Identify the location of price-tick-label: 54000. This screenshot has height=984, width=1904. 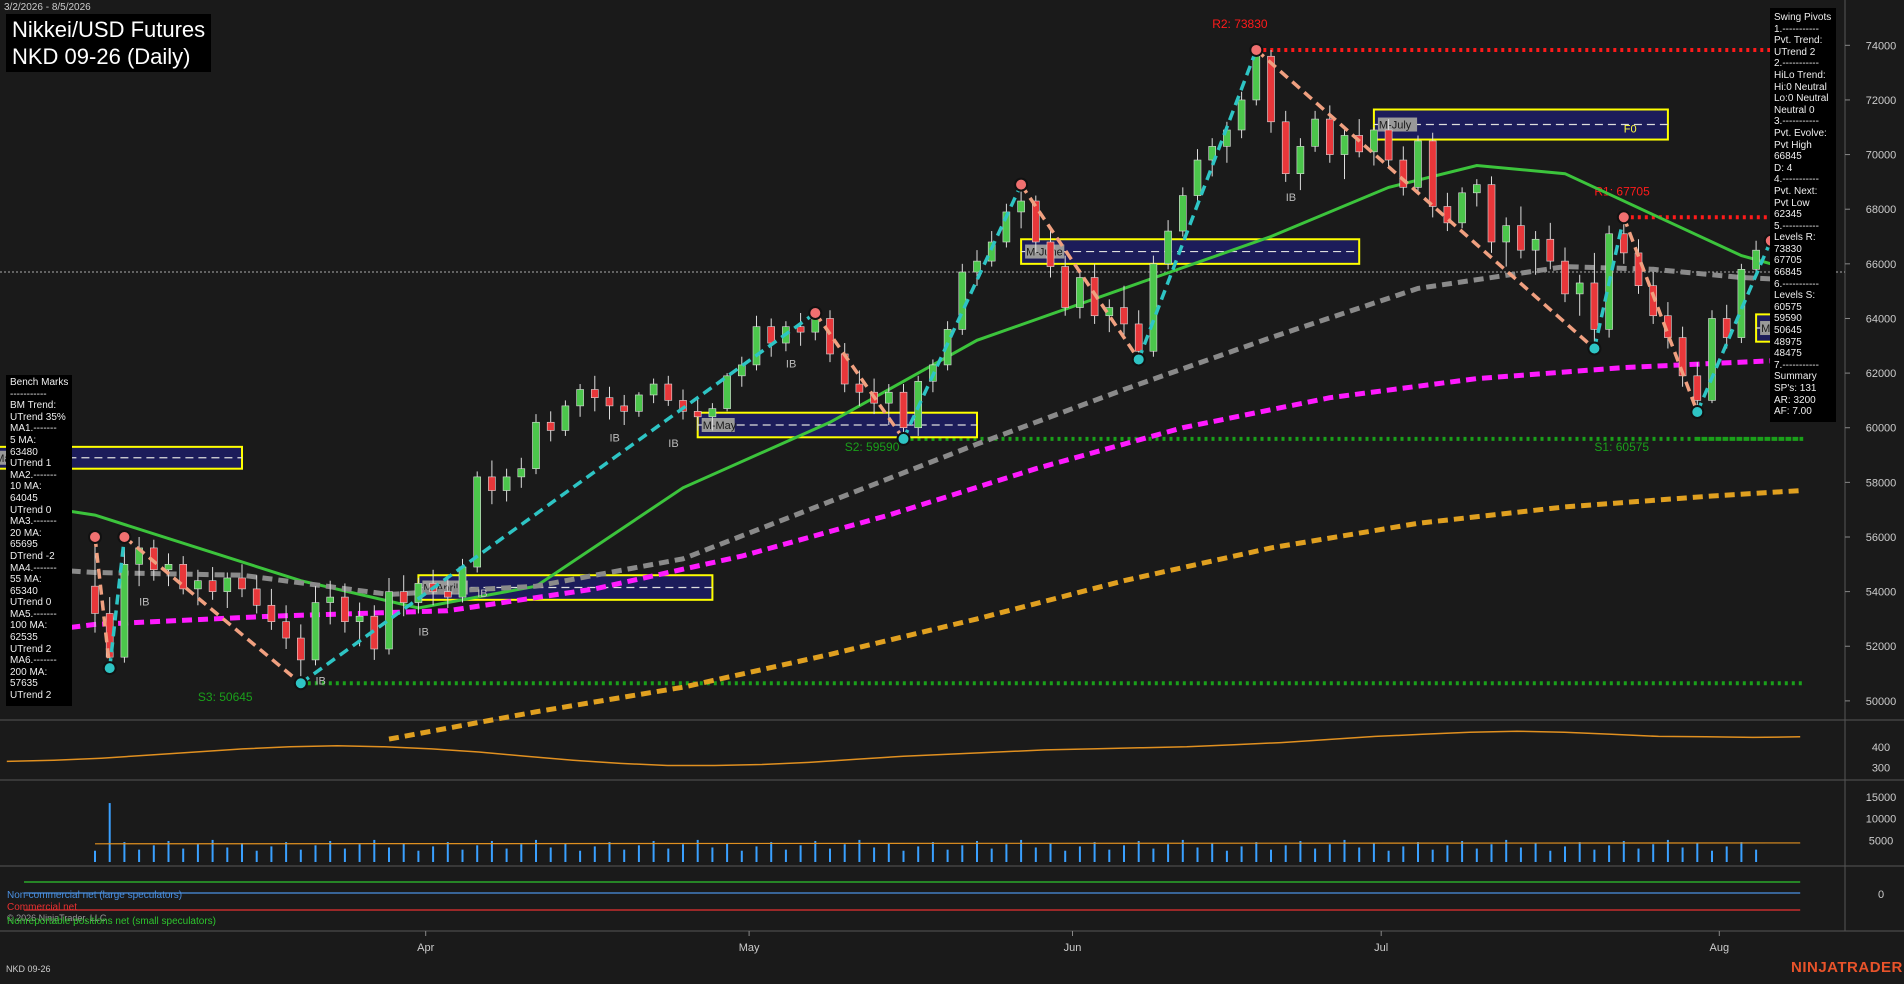
(1881, 593).